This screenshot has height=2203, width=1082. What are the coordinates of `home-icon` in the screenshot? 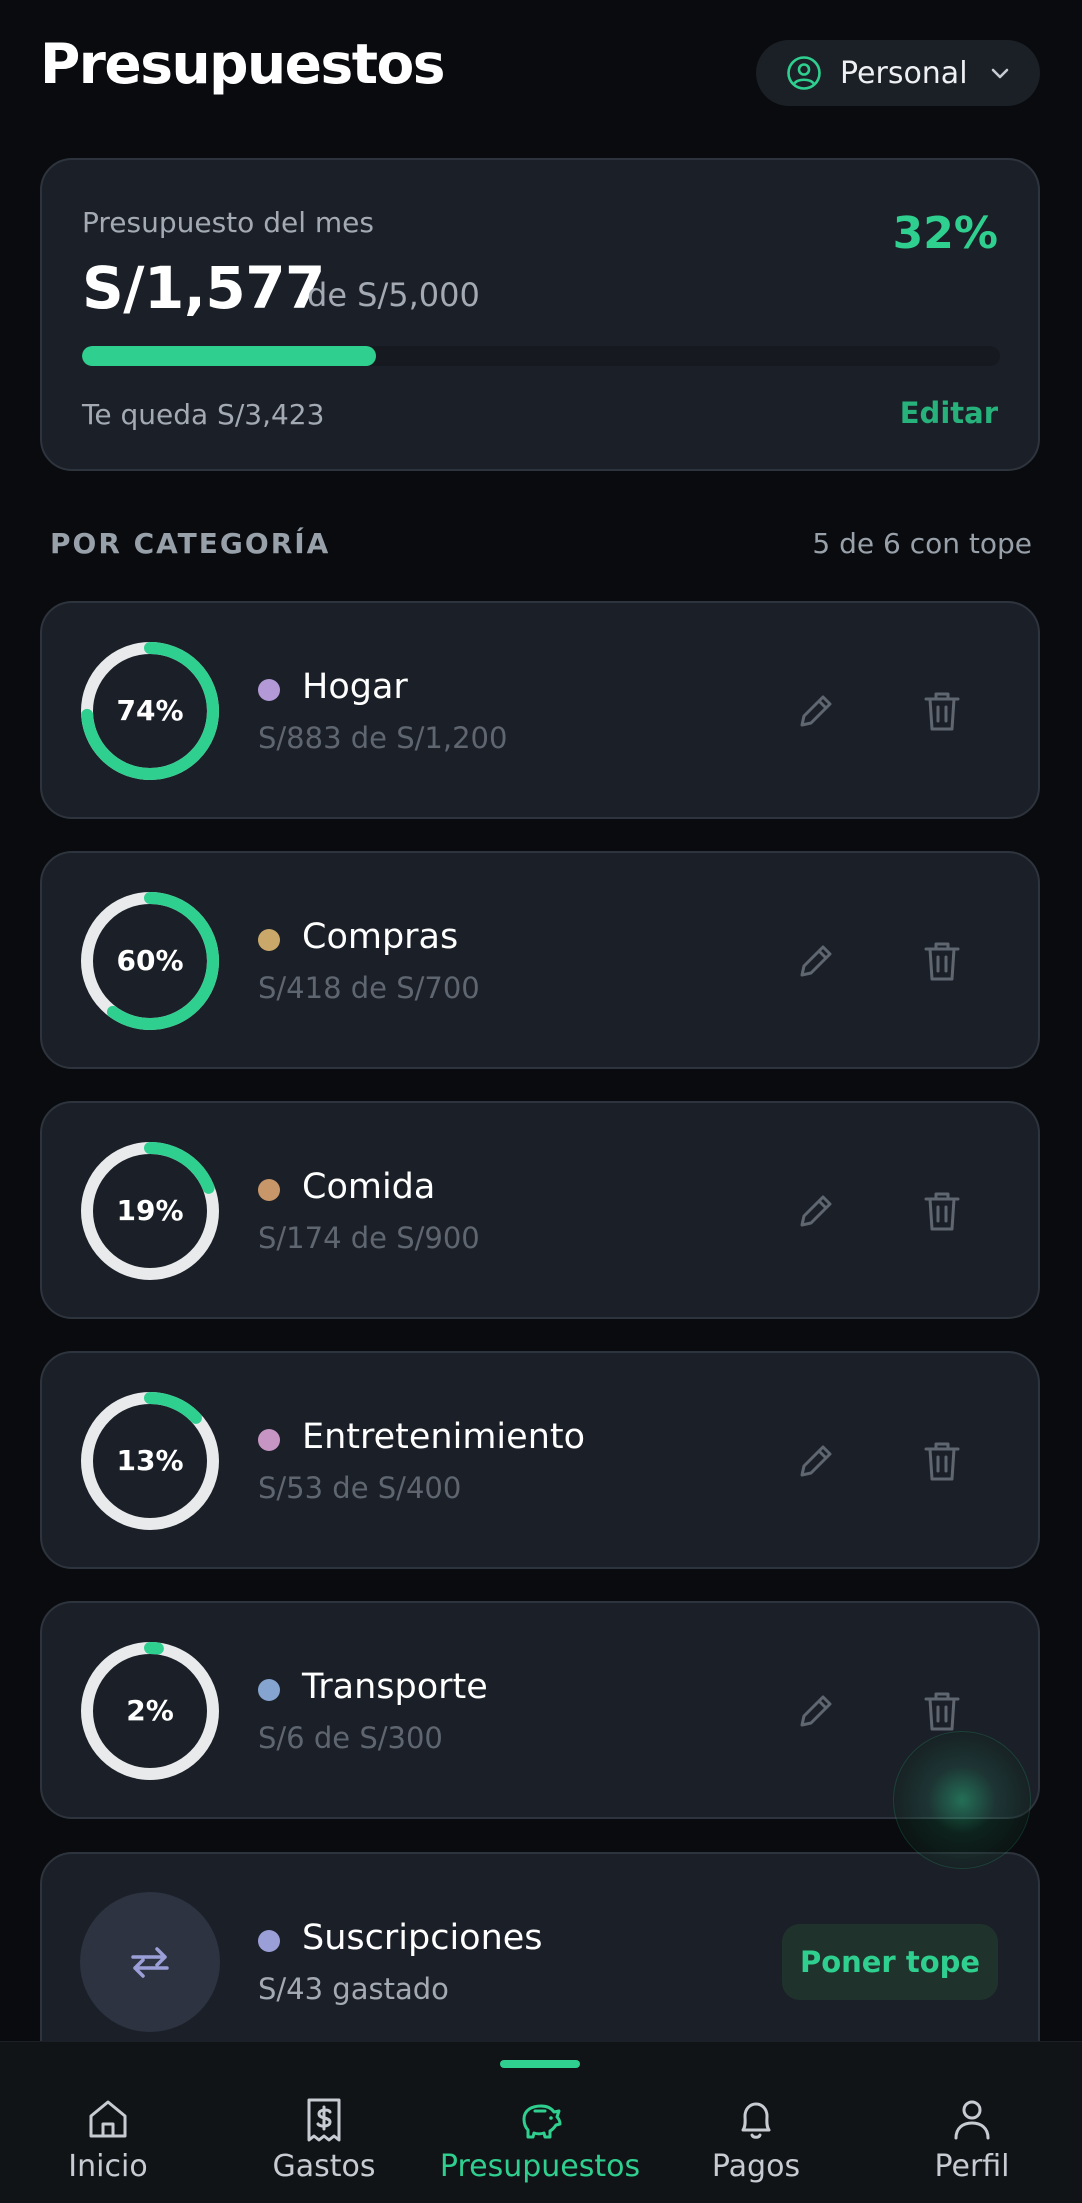 It's located at (108, 2119).